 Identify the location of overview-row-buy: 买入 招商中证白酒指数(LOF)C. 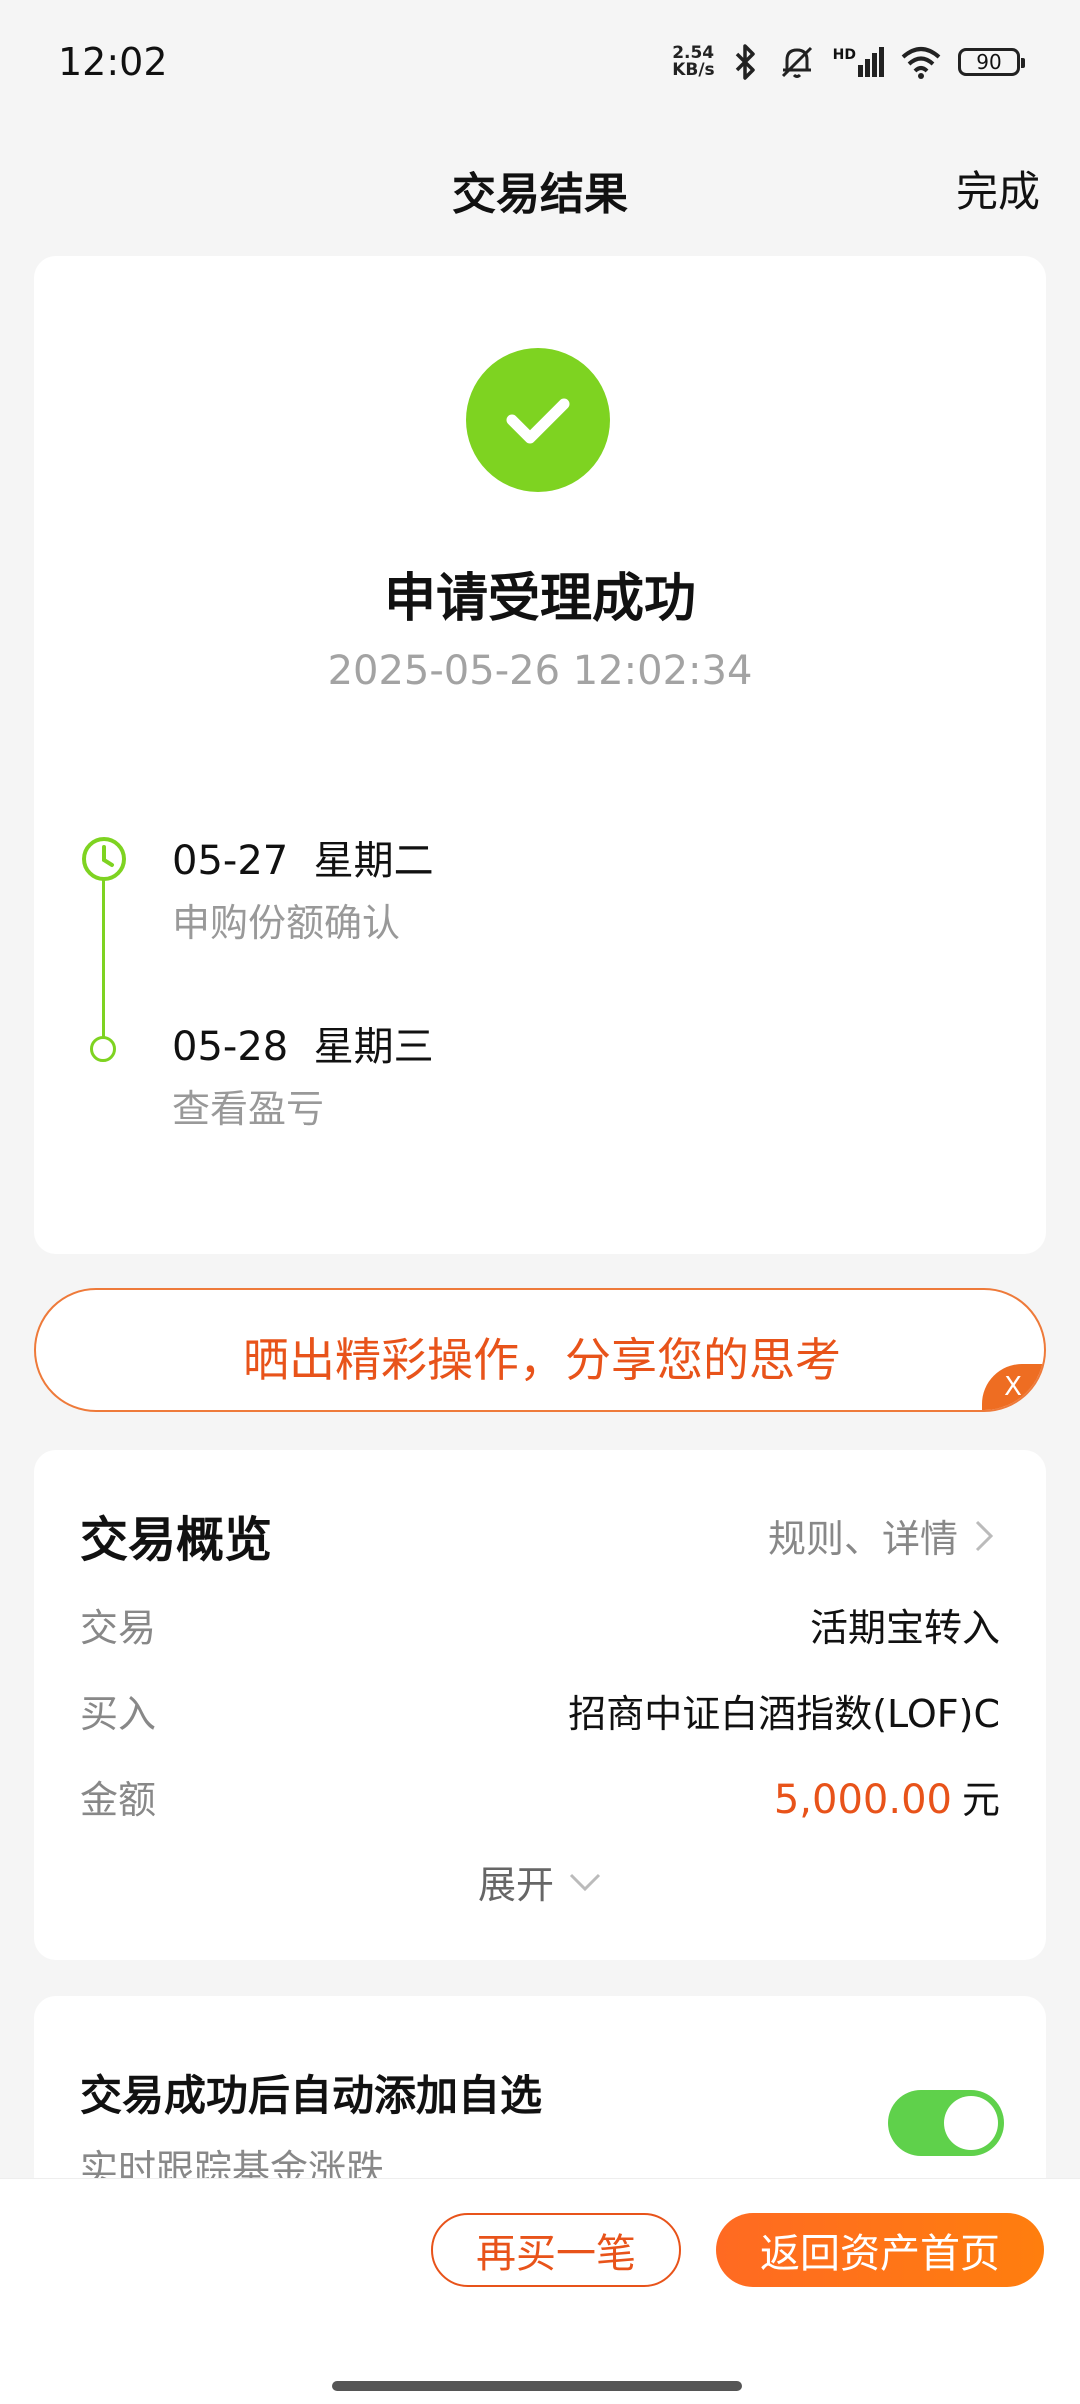
(540, 1710).